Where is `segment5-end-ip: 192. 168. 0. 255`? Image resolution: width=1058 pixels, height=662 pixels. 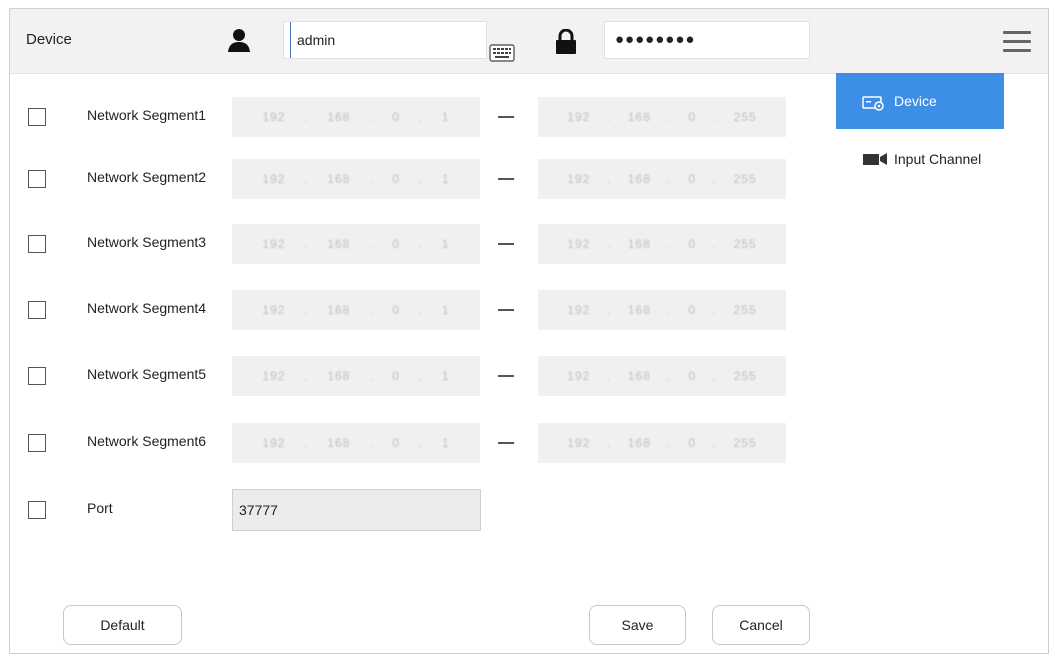
segment5-end-ip: 192. 168. 0. 255 is located at coordinates (662, 376).